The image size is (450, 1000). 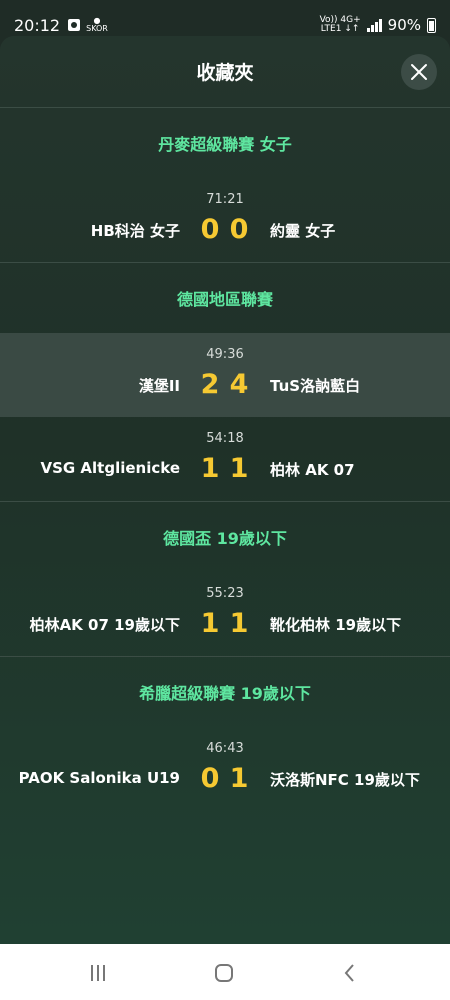 I want to click on battery-icon, so click(x=431, y=25).